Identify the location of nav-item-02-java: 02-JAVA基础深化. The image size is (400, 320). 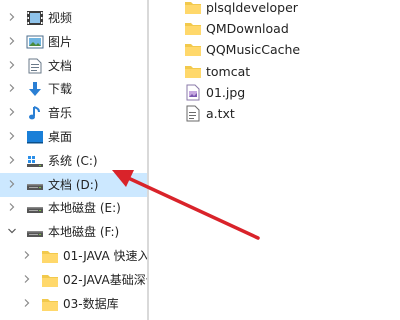
(73, 280).